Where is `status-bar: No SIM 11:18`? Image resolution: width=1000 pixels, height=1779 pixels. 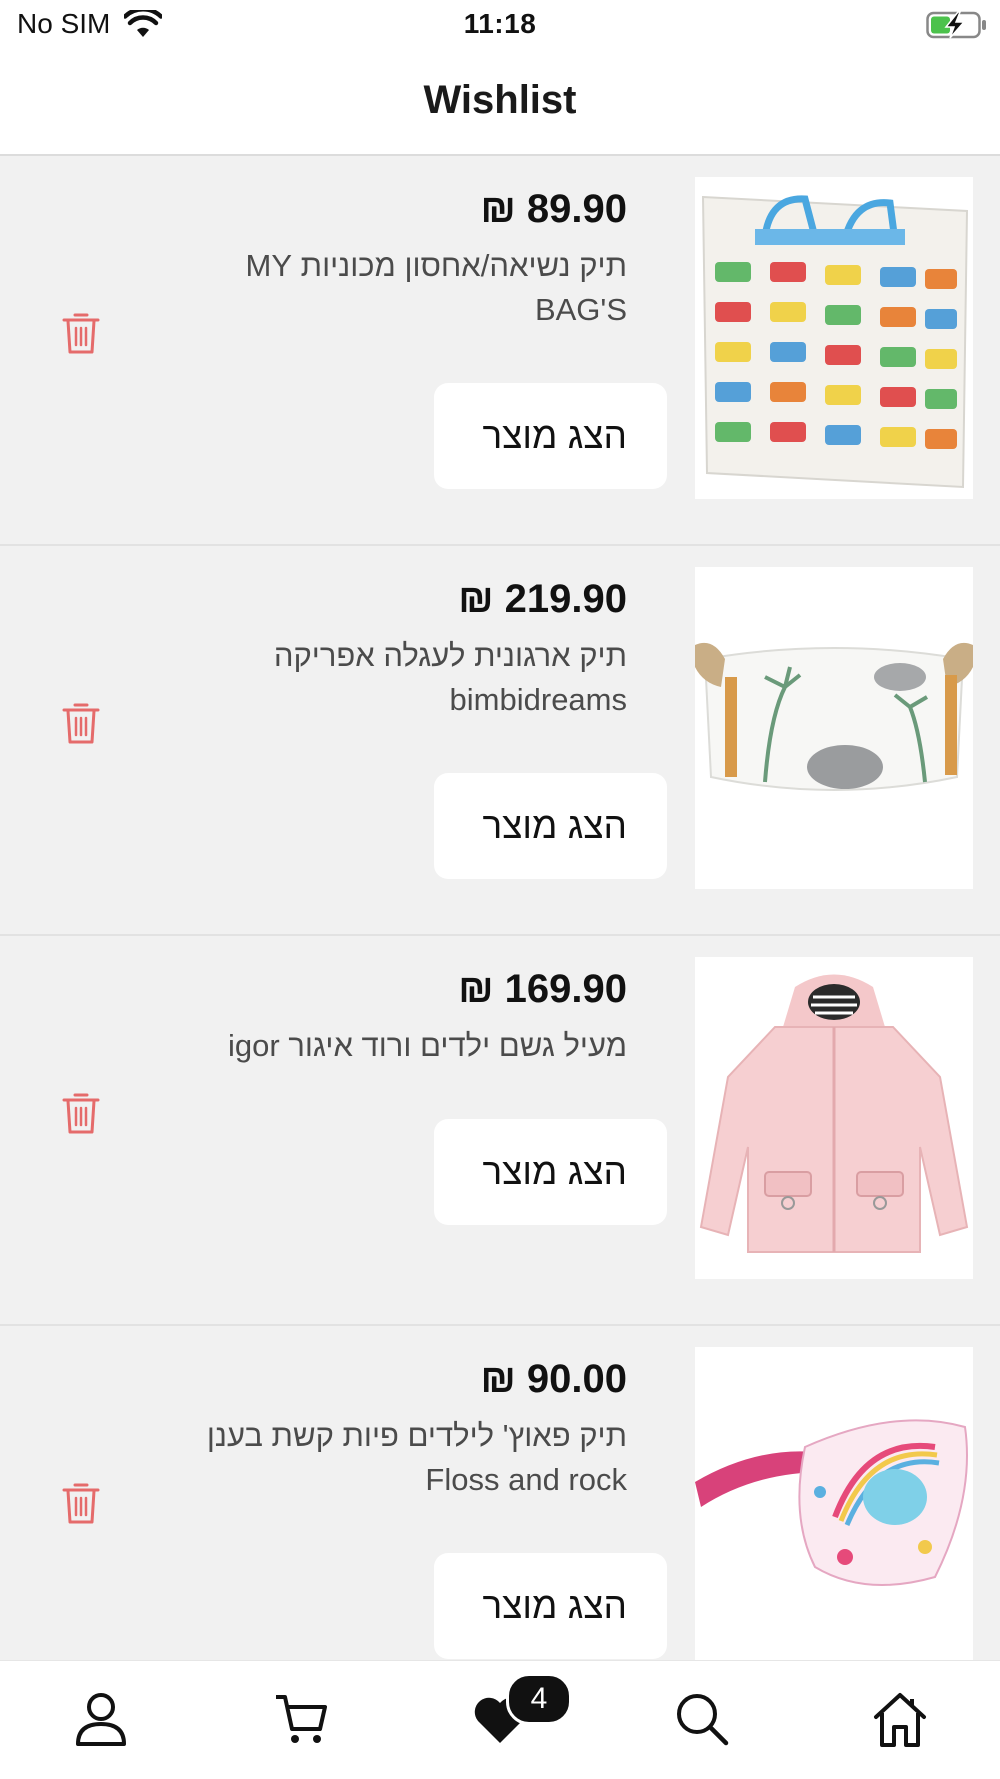
status-bar: No SIM 11:18 is located at coordinates (500, 26).